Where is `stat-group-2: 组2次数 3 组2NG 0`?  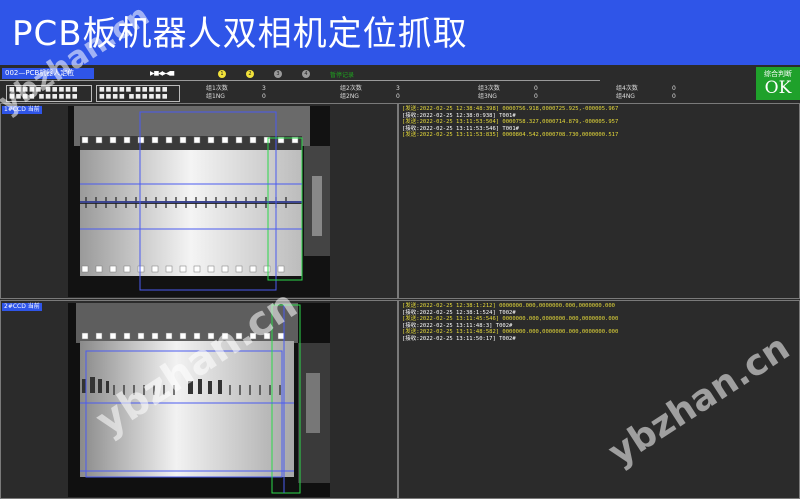 stat-group-2: 组2次数 3 组2NG 0 is located at coordinates (375, 93).